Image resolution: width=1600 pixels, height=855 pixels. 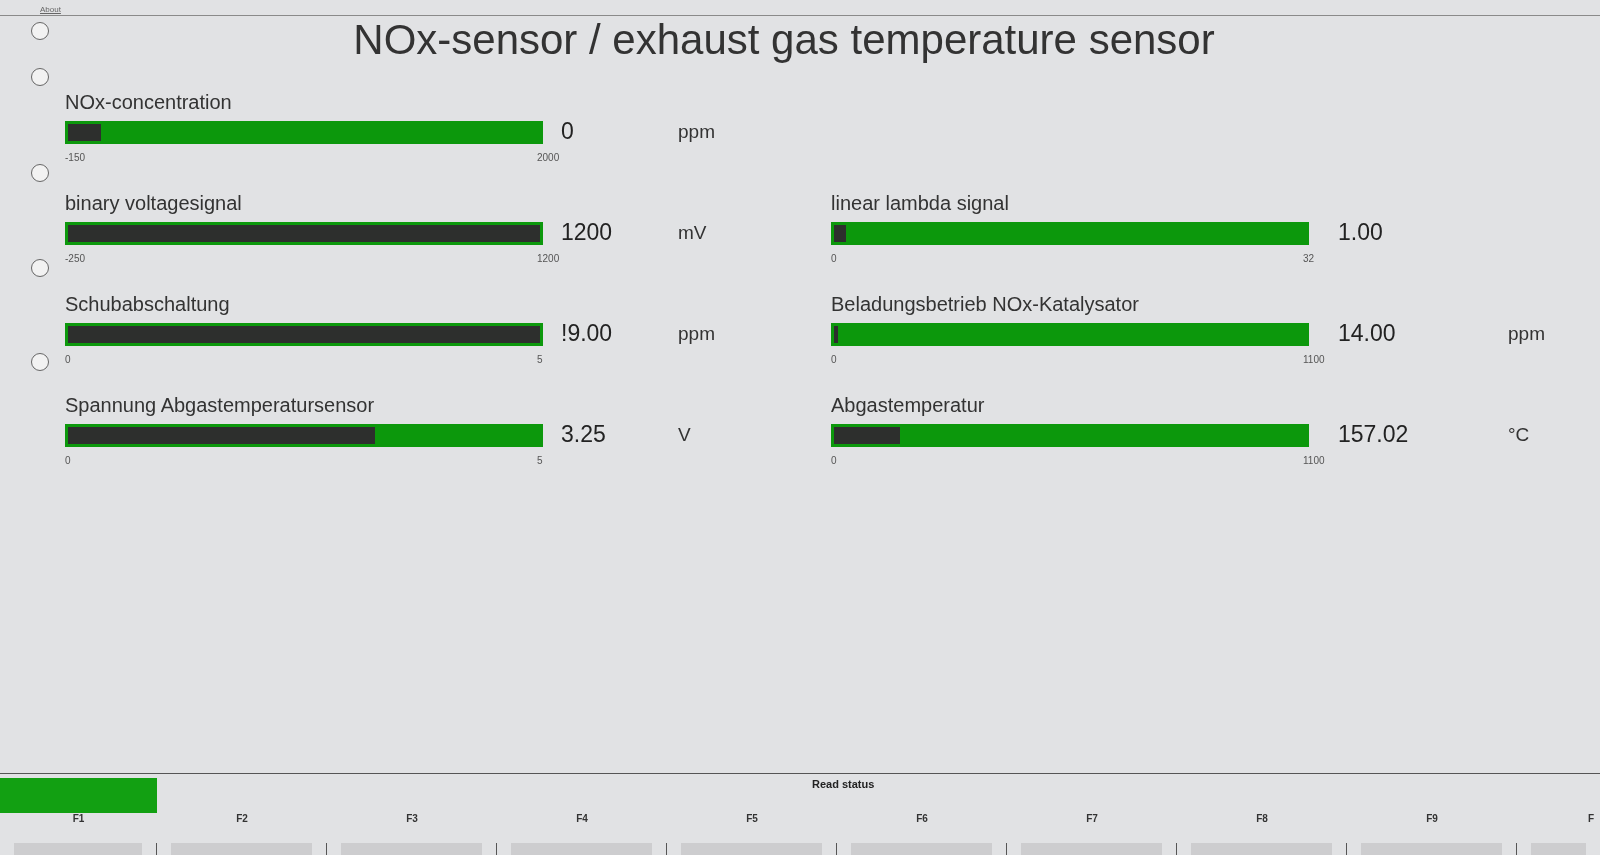 I want to click on gauge-value: 1.00, so click(x=1360, y=232).